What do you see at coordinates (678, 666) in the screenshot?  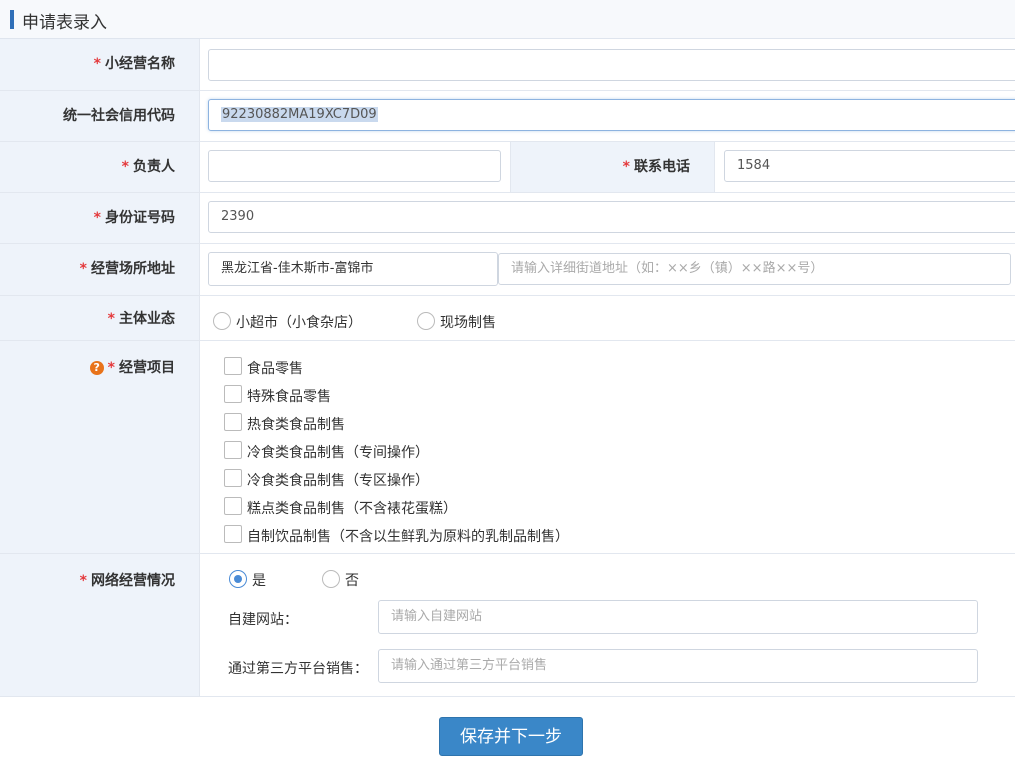 I see `platform-input: 请输入通过第三方平台销售` at bounding box center [678, 666].